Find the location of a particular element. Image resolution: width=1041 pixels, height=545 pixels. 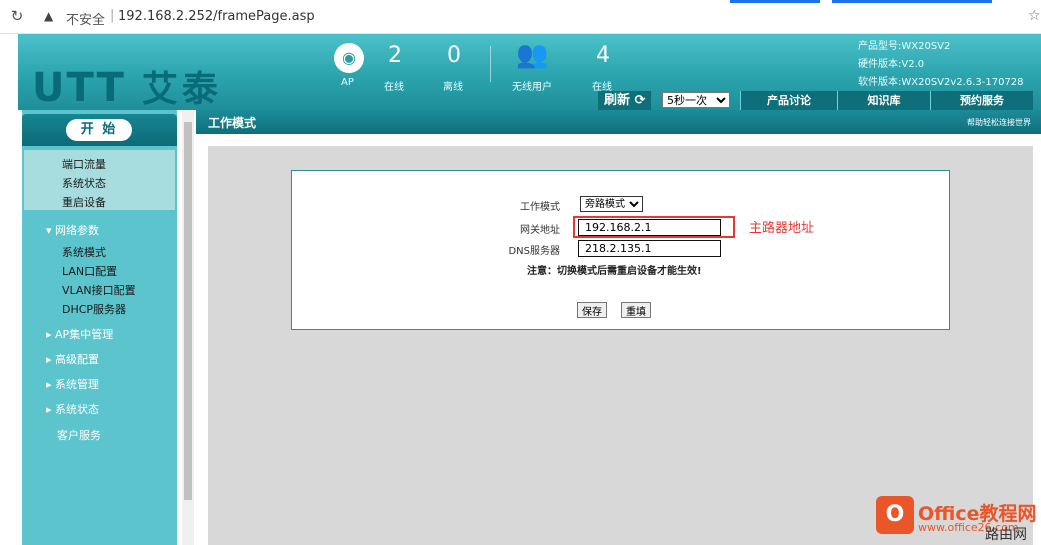

save-button: 保存 is located at coordinates (592, 310).